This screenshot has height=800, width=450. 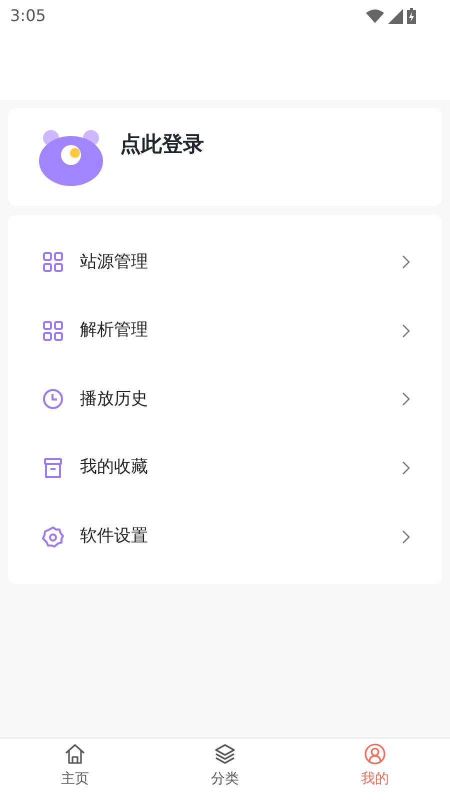 I want to click on clock-icon, so click(x=53, y=399).